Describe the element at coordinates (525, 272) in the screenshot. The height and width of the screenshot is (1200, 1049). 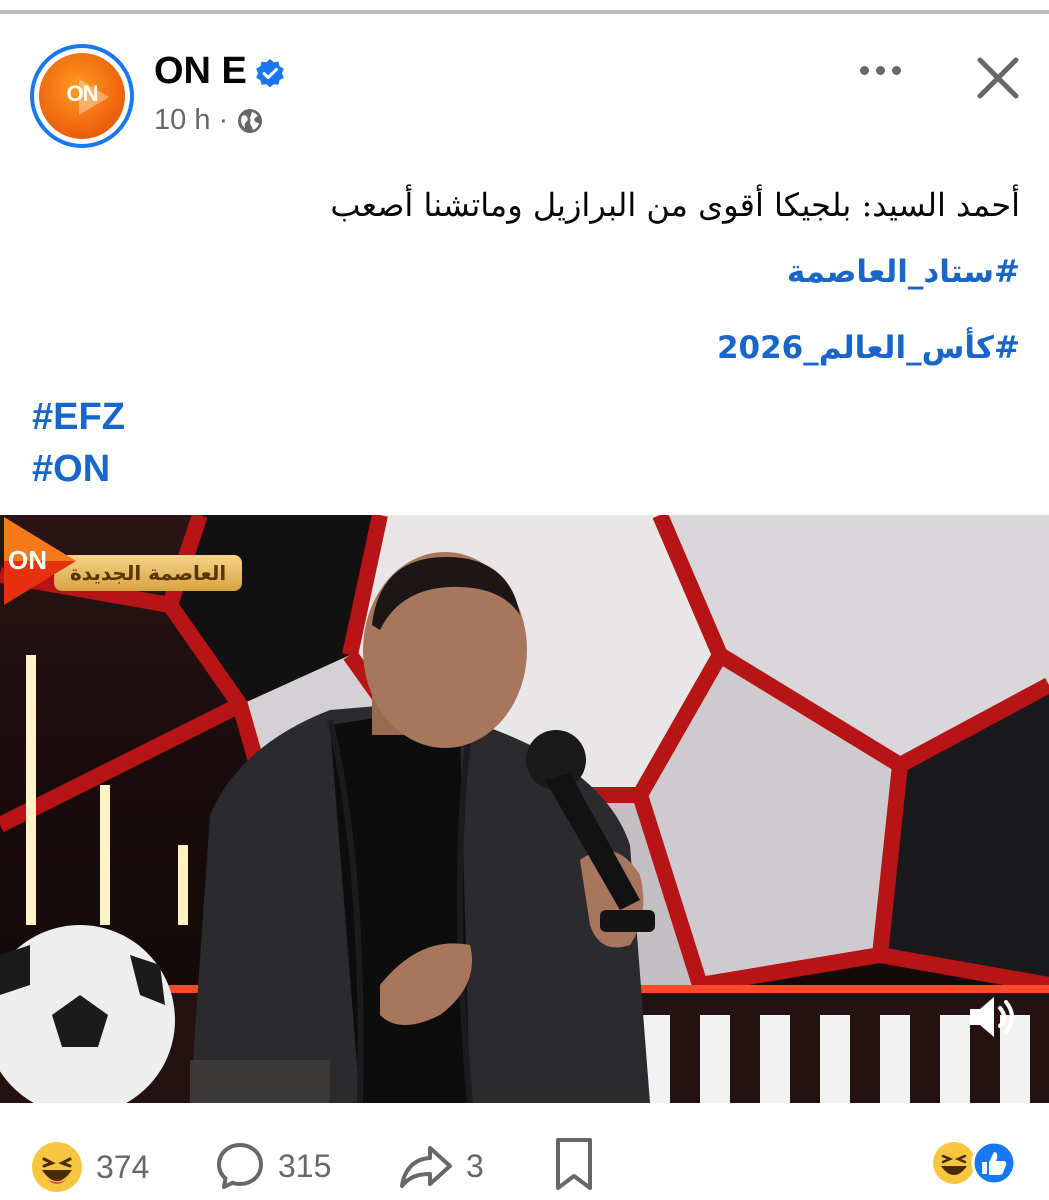
I see `hashtag-stadium: #ستاد_العاصمة` at that location.